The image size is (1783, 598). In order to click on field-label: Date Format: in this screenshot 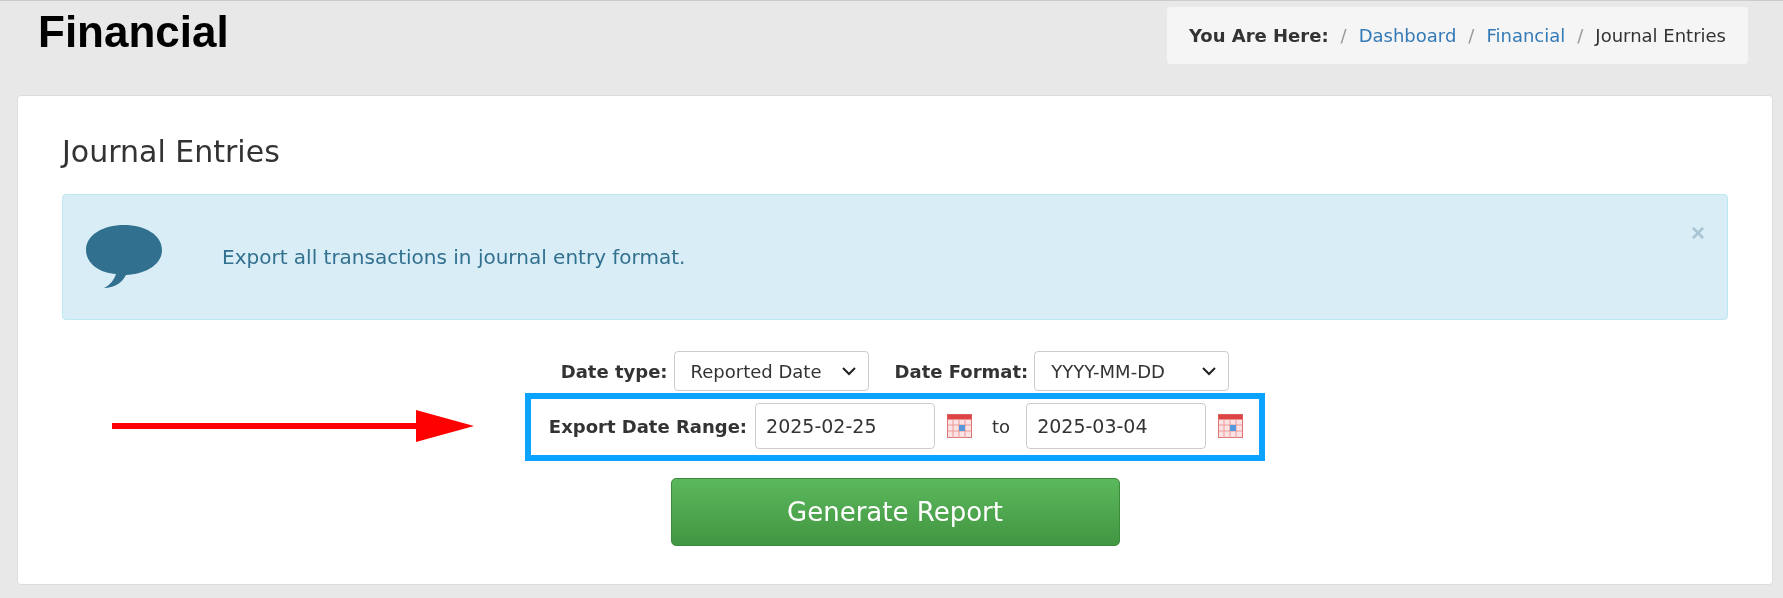, I will do `click(961, 371)`.